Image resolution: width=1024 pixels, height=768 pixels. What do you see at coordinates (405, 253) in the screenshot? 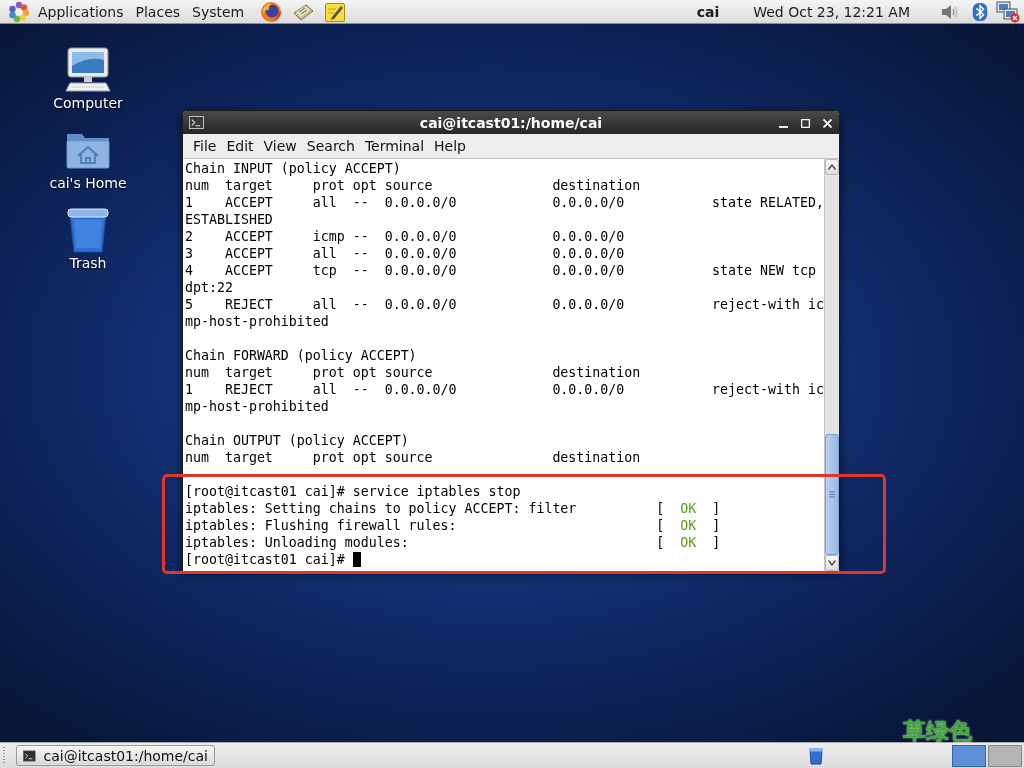
I see `terminal-line: 3 ACCEPT all -- 0.0.0.0/0 0.0.0.0/0` at bounding box center [405, 253].